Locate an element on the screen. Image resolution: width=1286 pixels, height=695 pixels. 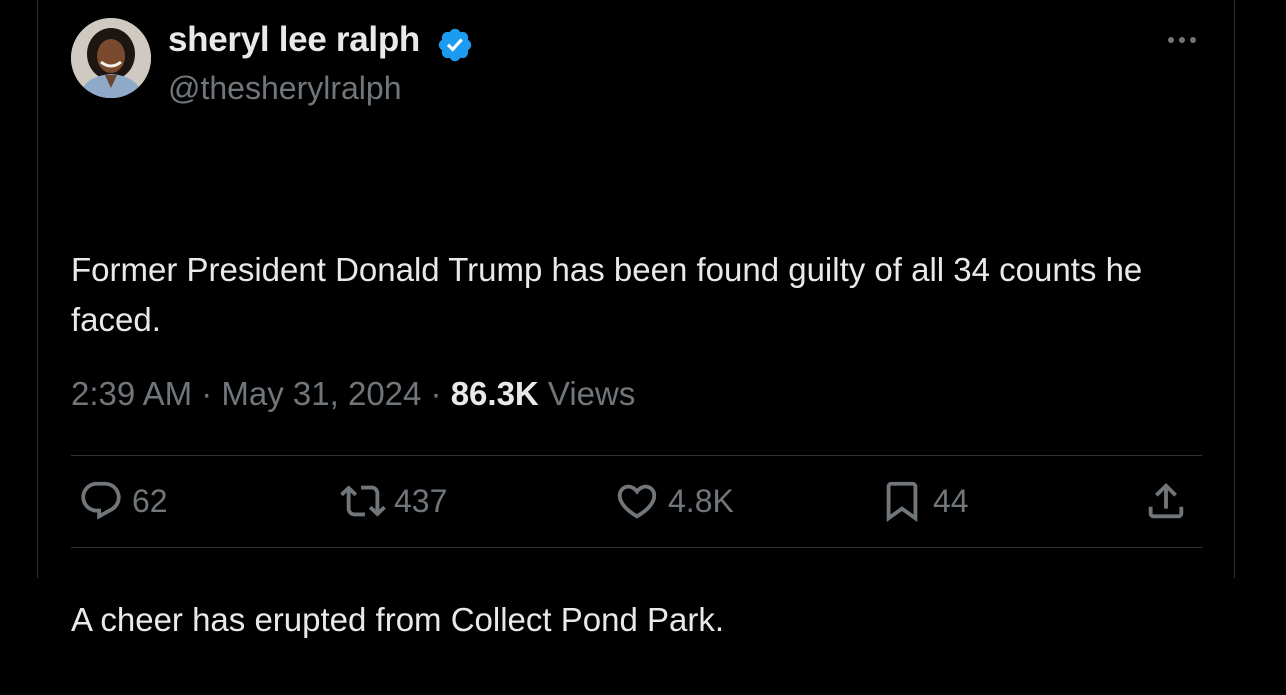
post-time: 2:39 AM is located at coordinates (131, 393).